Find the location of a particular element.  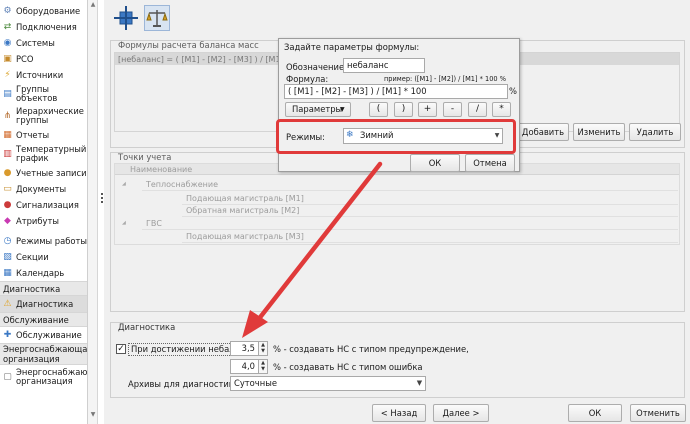

annotation-arrow is located at coordinates (312, 249).